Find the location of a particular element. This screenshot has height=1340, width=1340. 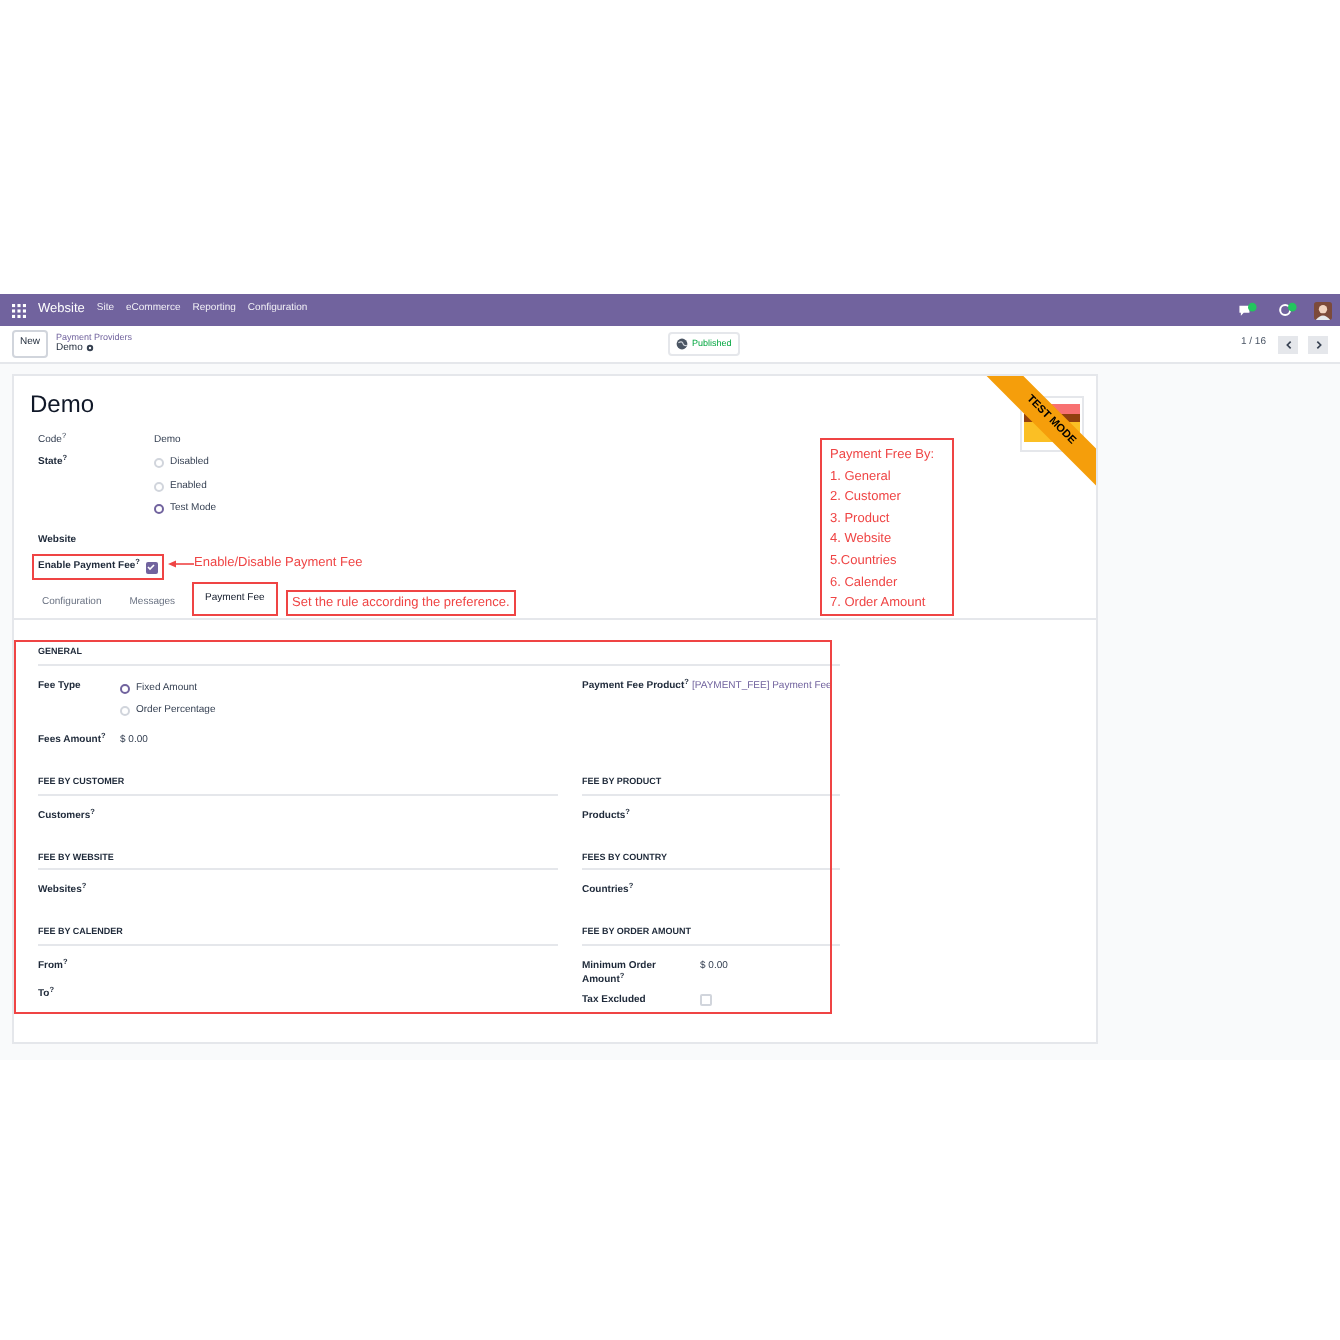

pointer-arrow is located at coordinates (181, 564).